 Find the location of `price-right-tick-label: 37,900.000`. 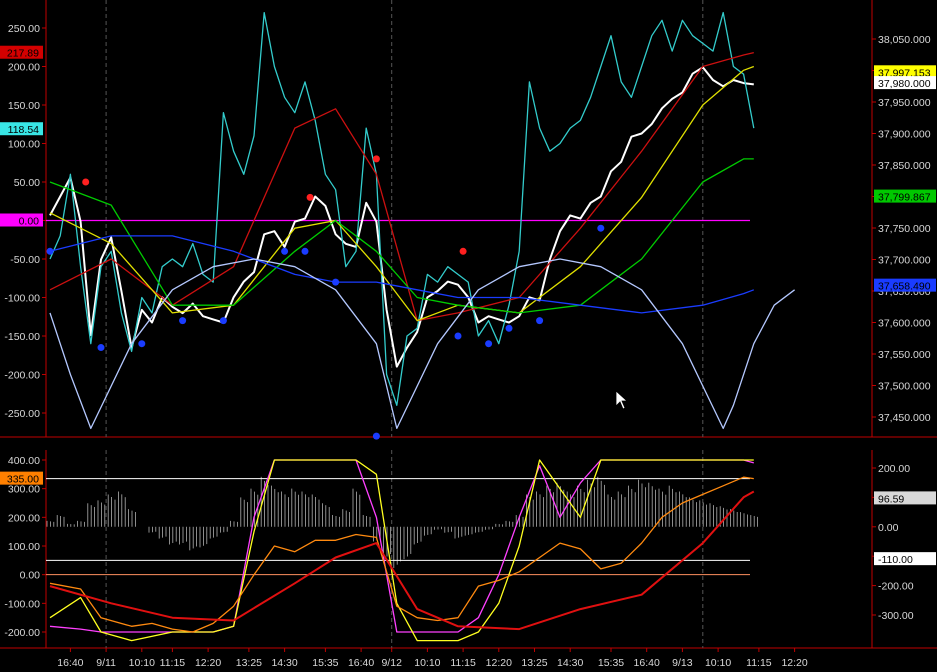

price-right-tick-label: 37,900.000 is located at coordinates (904, 135).